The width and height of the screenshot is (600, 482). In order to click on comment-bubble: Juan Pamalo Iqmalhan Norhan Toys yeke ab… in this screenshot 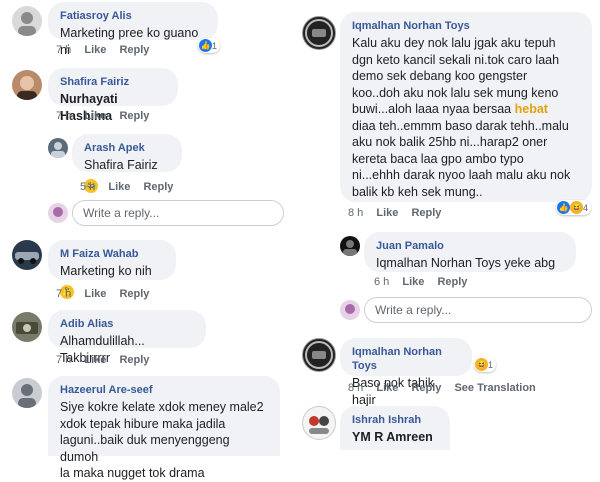, I will do `click(470, 252)`.